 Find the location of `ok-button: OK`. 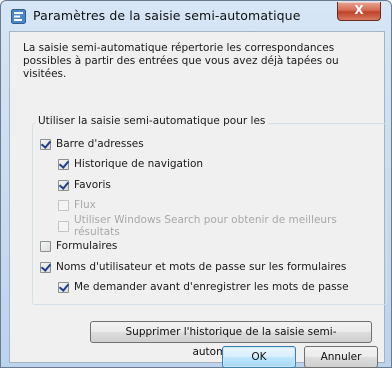

ok-button: OK is located at coordinates (259, 357).